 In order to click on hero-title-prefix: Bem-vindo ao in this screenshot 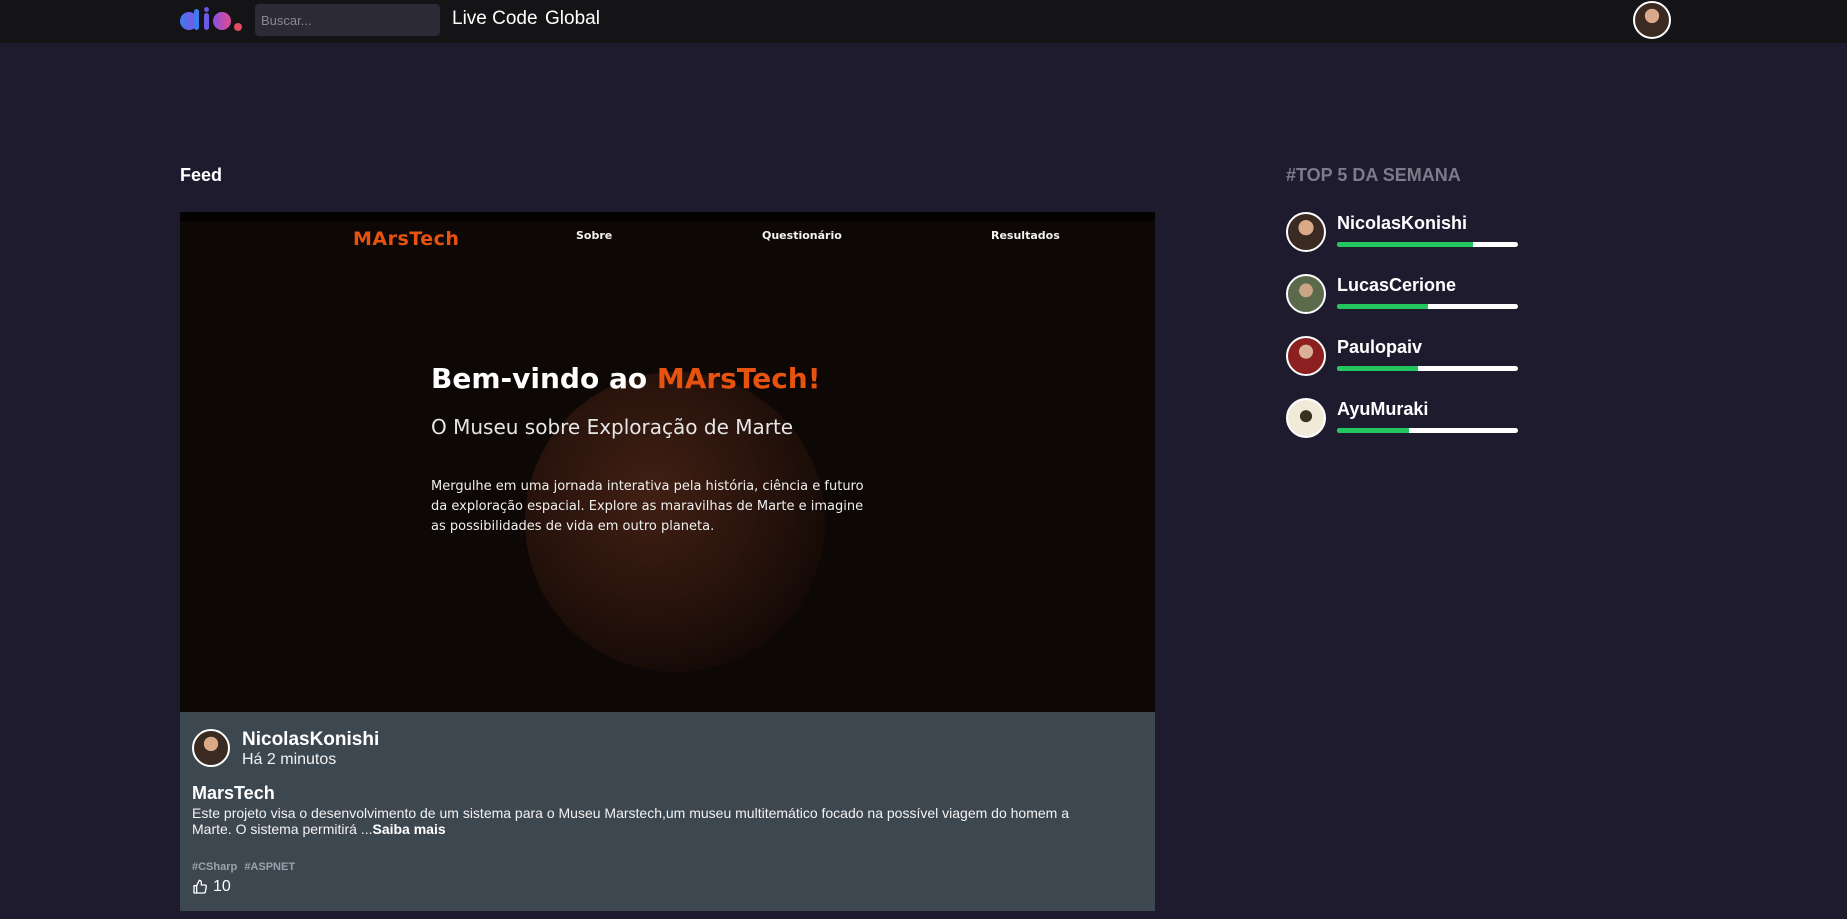, I will do `click(544, 378)`.